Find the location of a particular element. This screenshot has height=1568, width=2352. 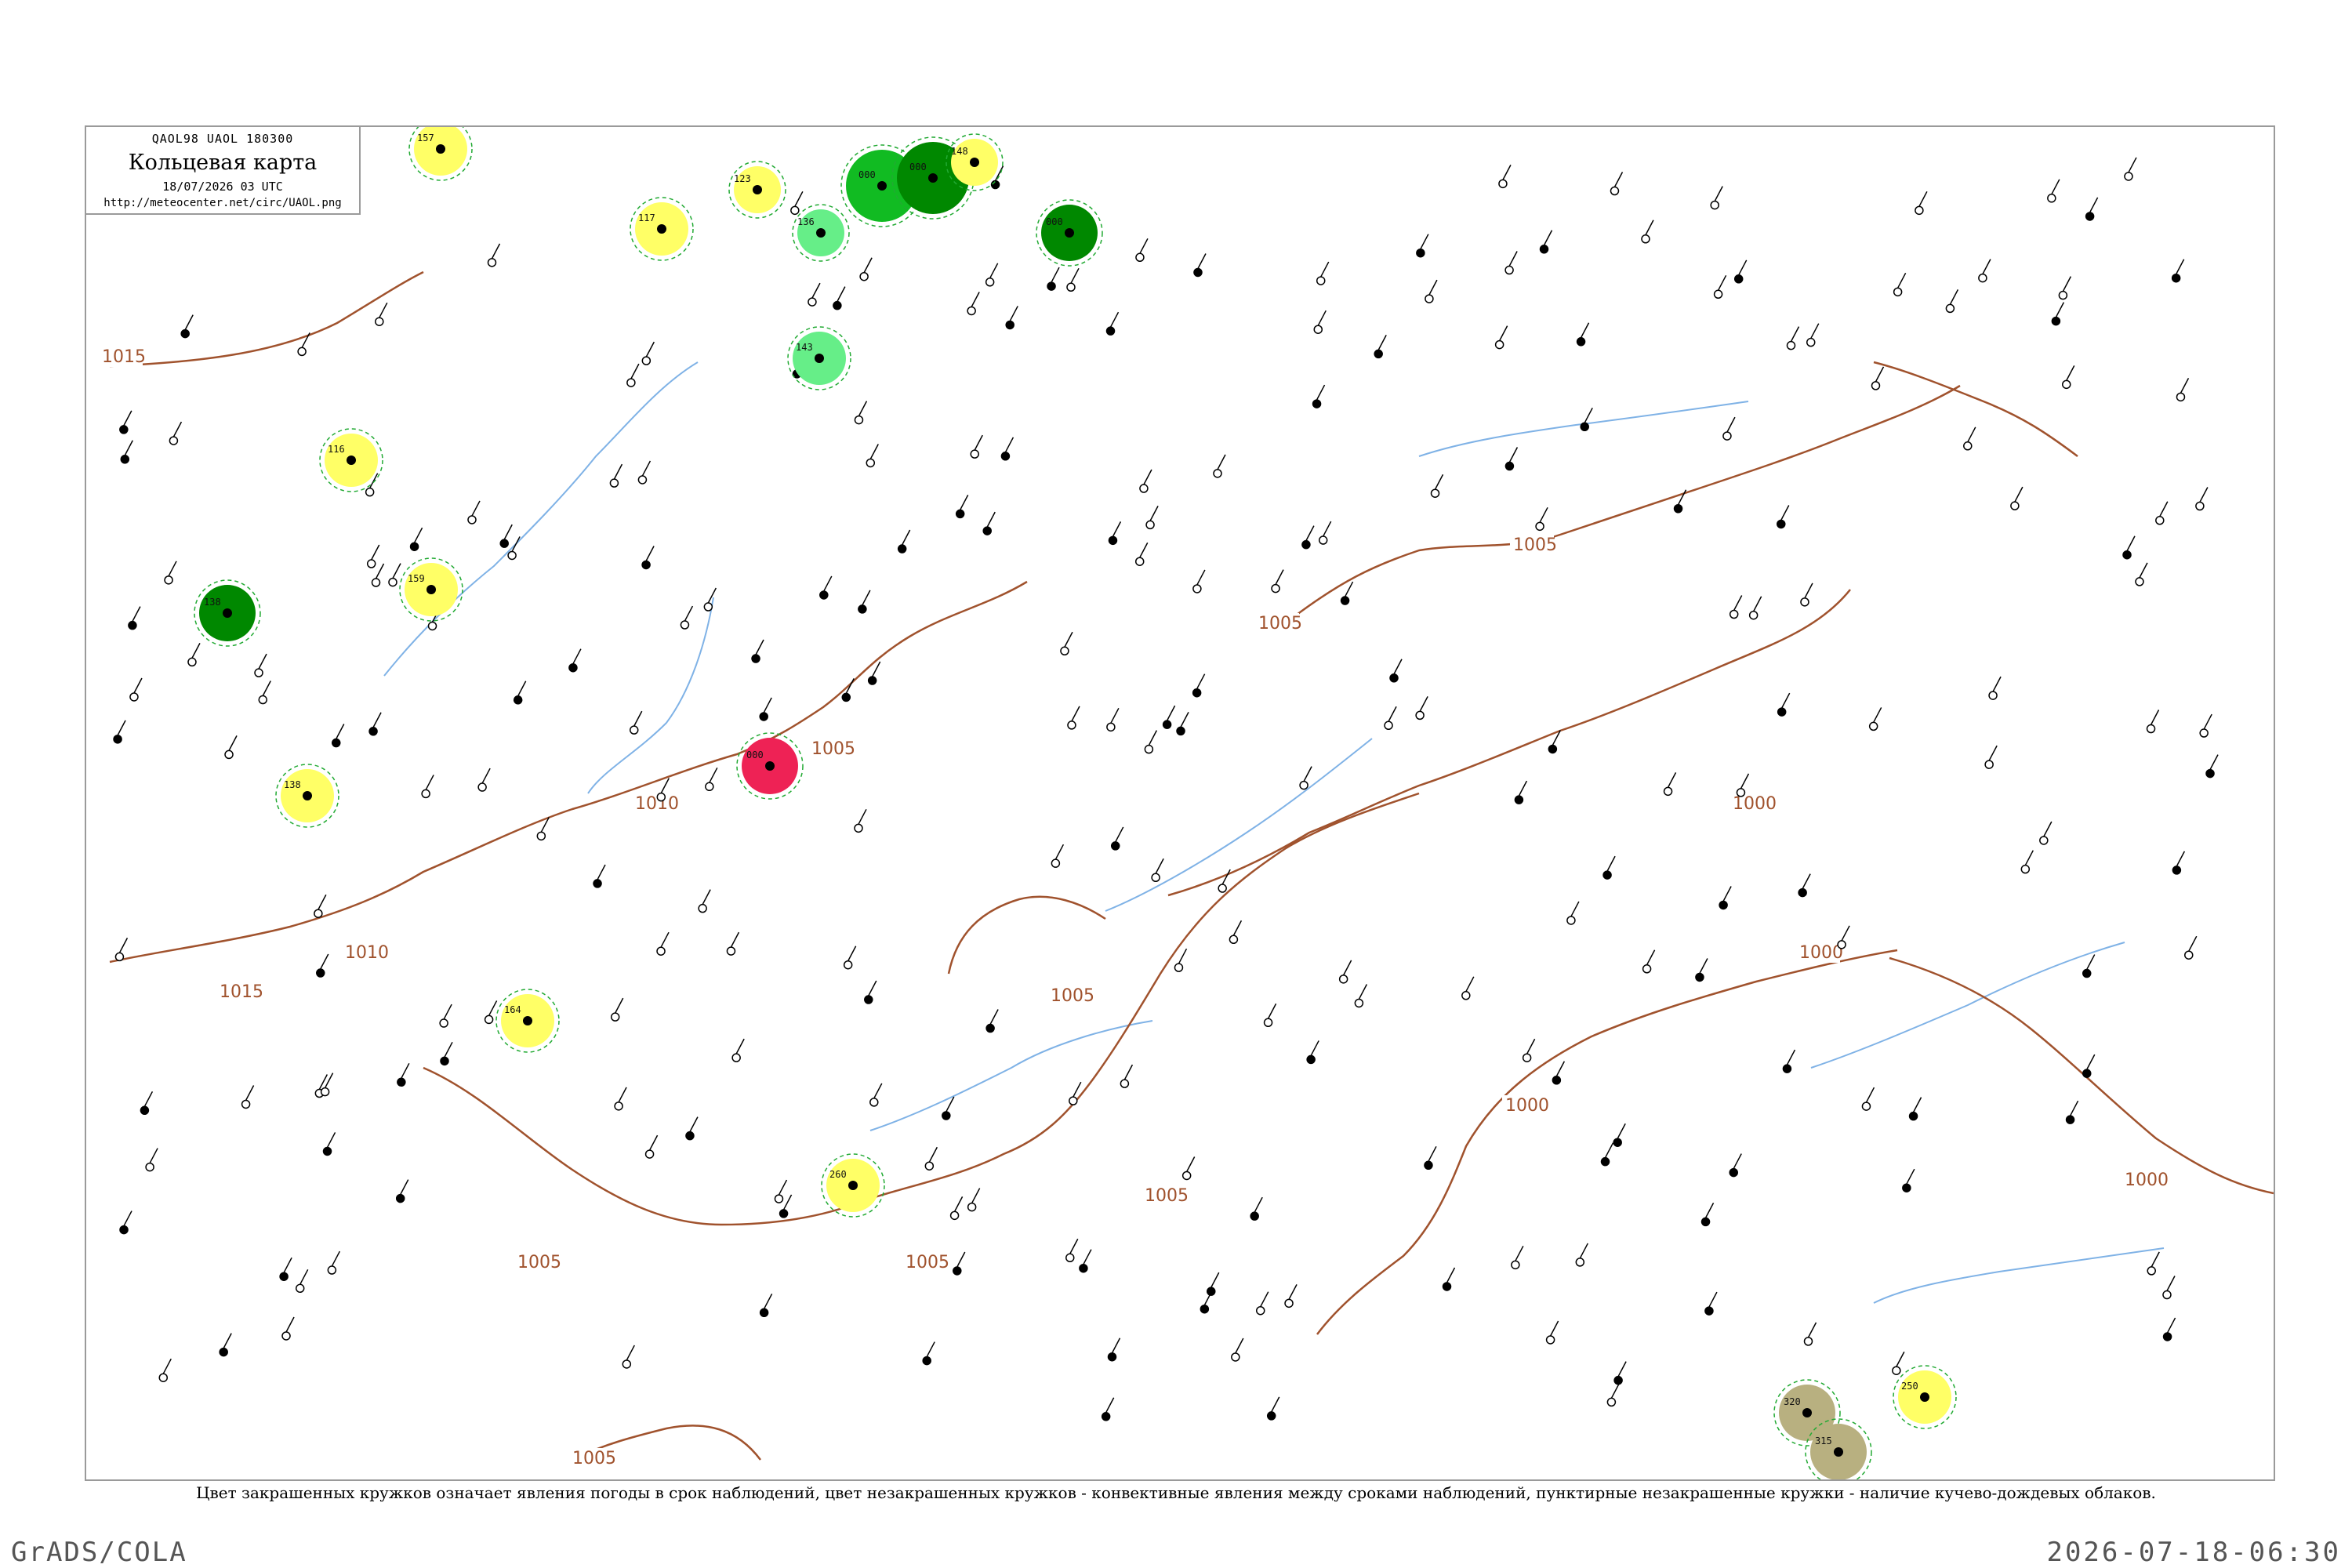

station-pressure-value: 000 is located at coordinates (867, 174).